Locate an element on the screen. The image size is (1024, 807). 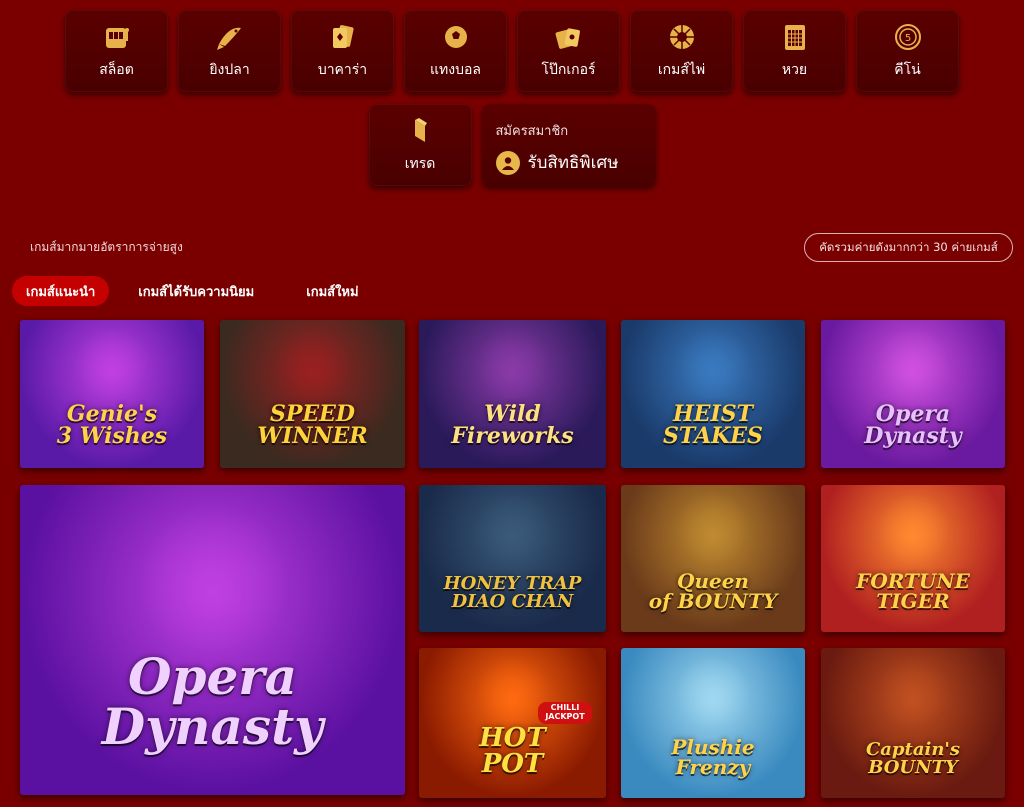
category-card-games: เกมส์ไพ่ is located at coordinates (681, 51).